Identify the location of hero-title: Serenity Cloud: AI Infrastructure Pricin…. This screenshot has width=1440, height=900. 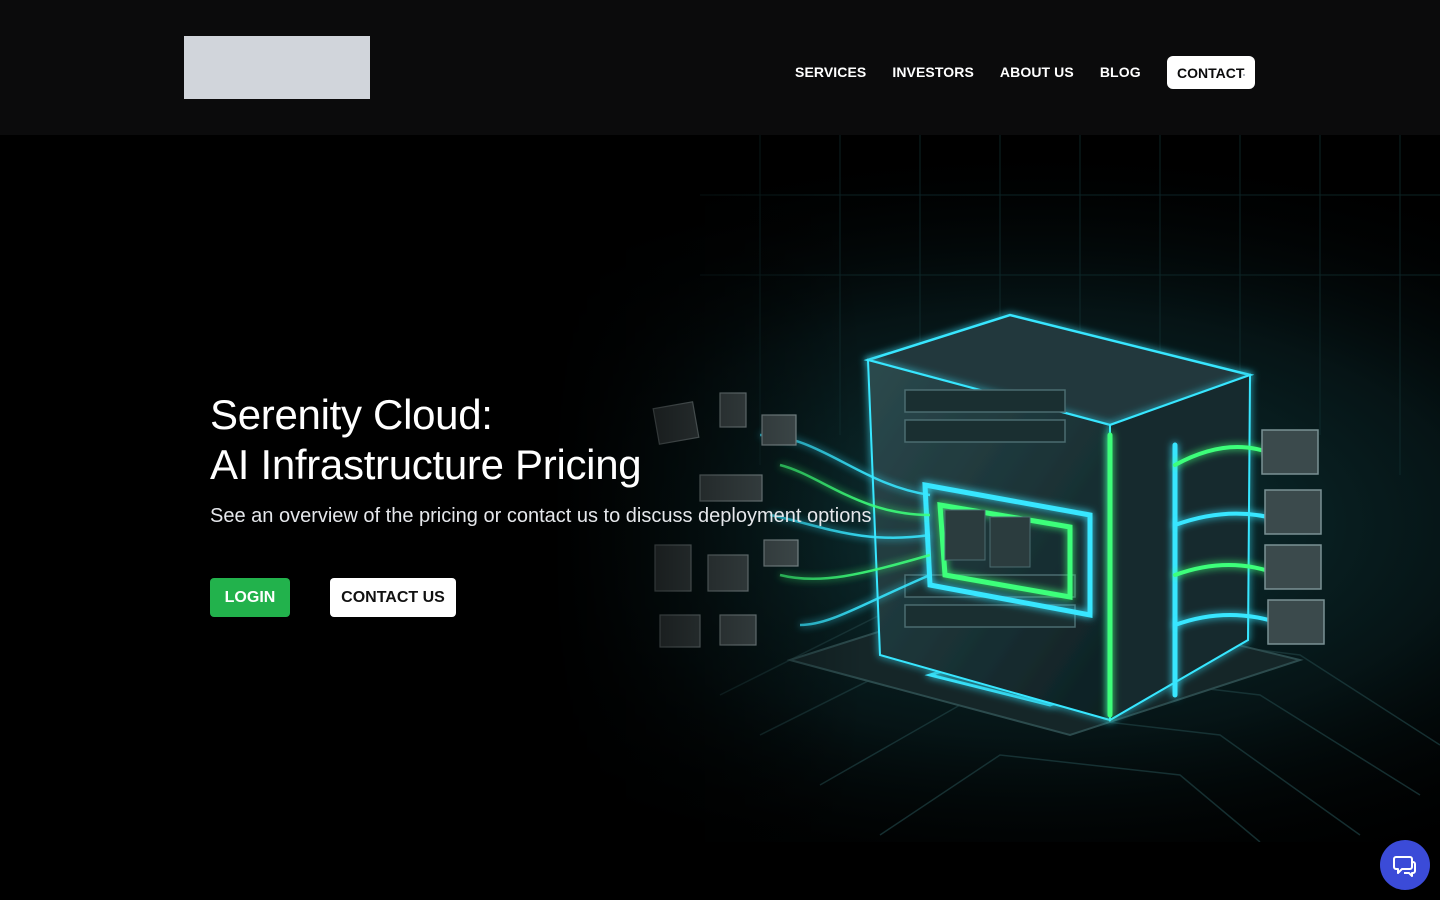
(540, 440).